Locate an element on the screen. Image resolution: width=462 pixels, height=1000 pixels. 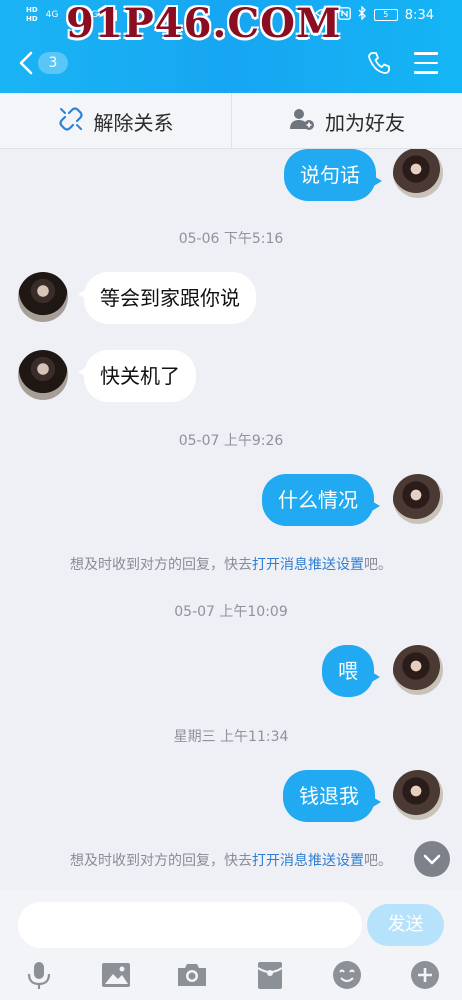
outgoing-message: 说句话 is located at coordinates (333, 175).